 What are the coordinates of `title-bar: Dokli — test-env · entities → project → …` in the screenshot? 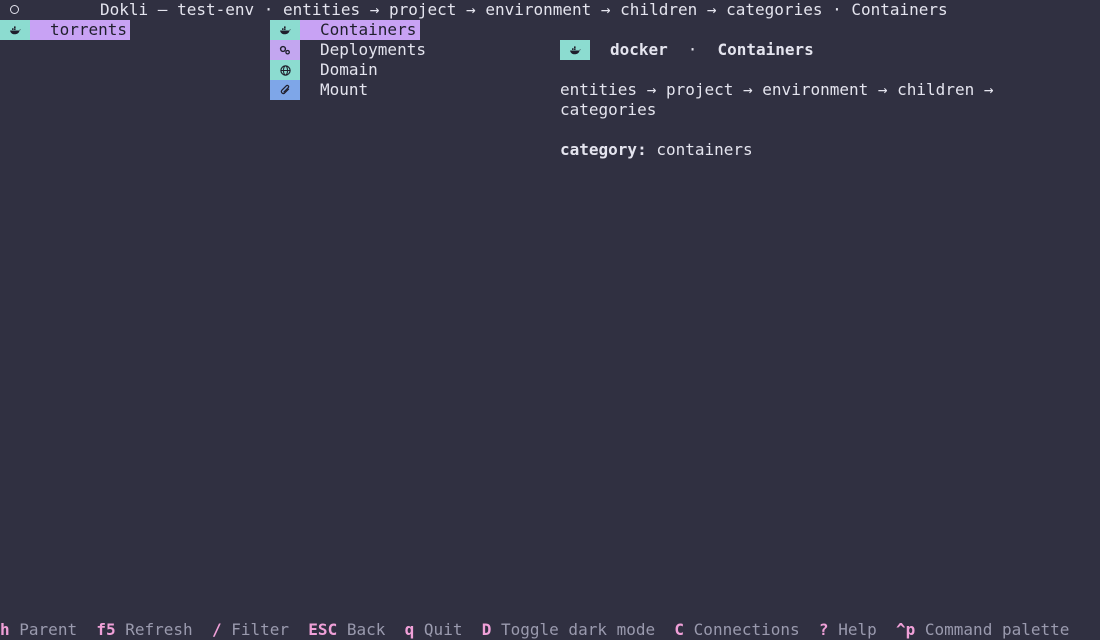 It's located at (550, 10).